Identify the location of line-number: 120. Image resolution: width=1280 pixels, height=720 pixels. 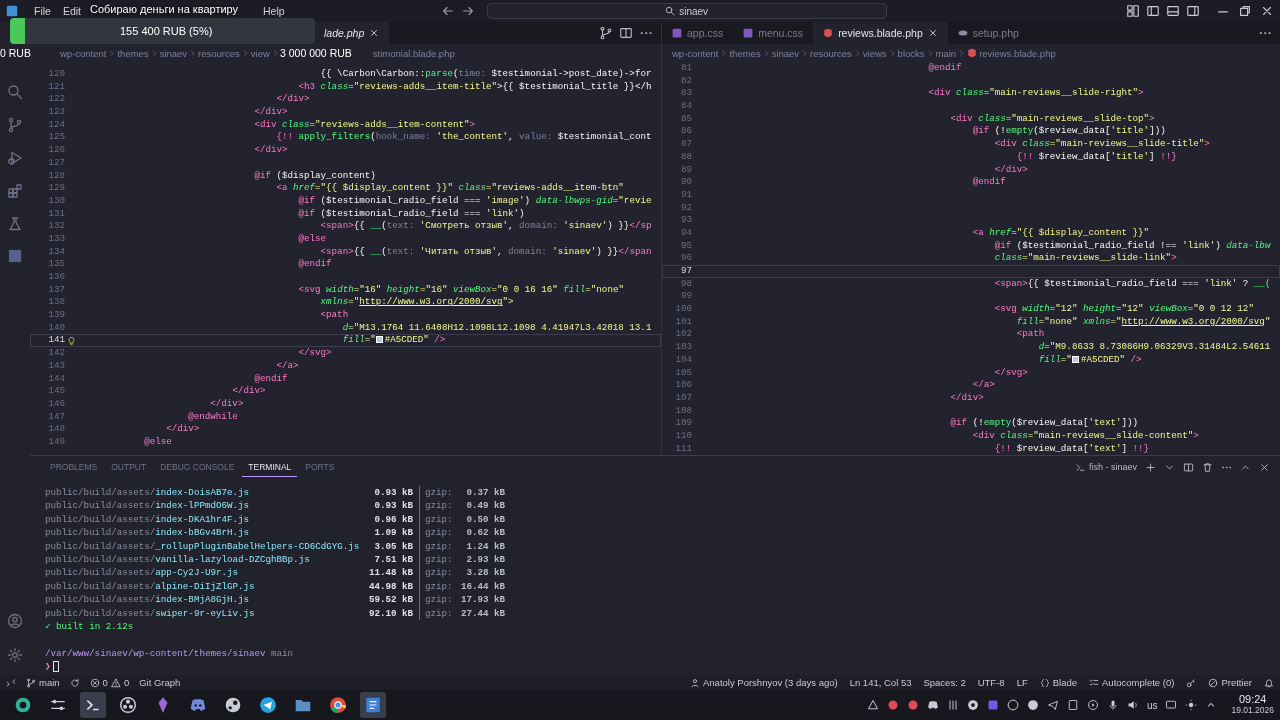
(56, 74).